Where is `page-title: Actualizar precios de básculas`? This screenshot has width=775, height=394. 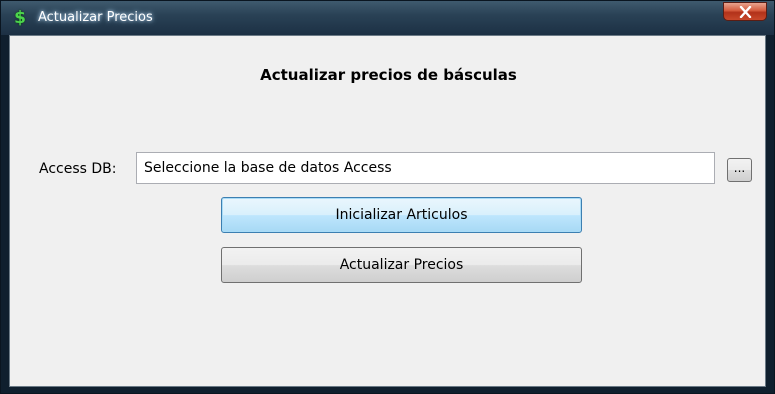 page-title: Actualizar precios de básculas is located at coordinates (388, 75).